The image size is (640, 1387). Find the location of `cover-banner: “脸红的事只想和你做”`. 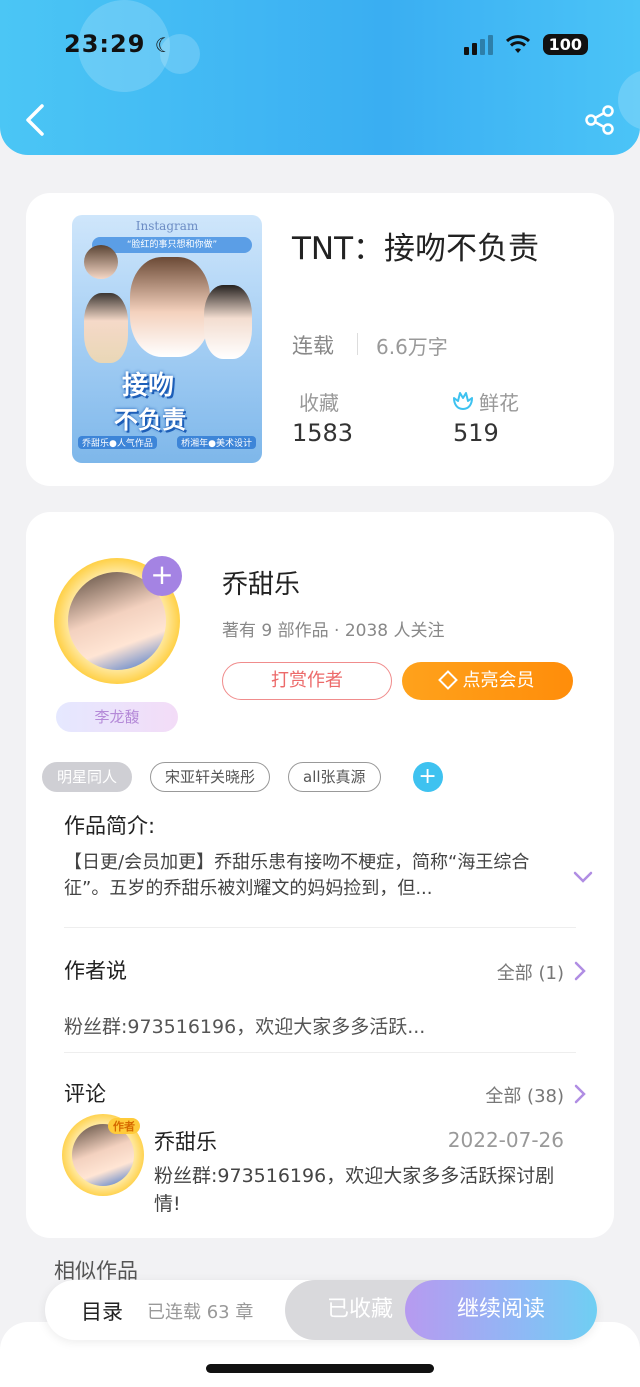

cover-banner: “脸红的事只想和你做” is located at coordinates (172, 245).